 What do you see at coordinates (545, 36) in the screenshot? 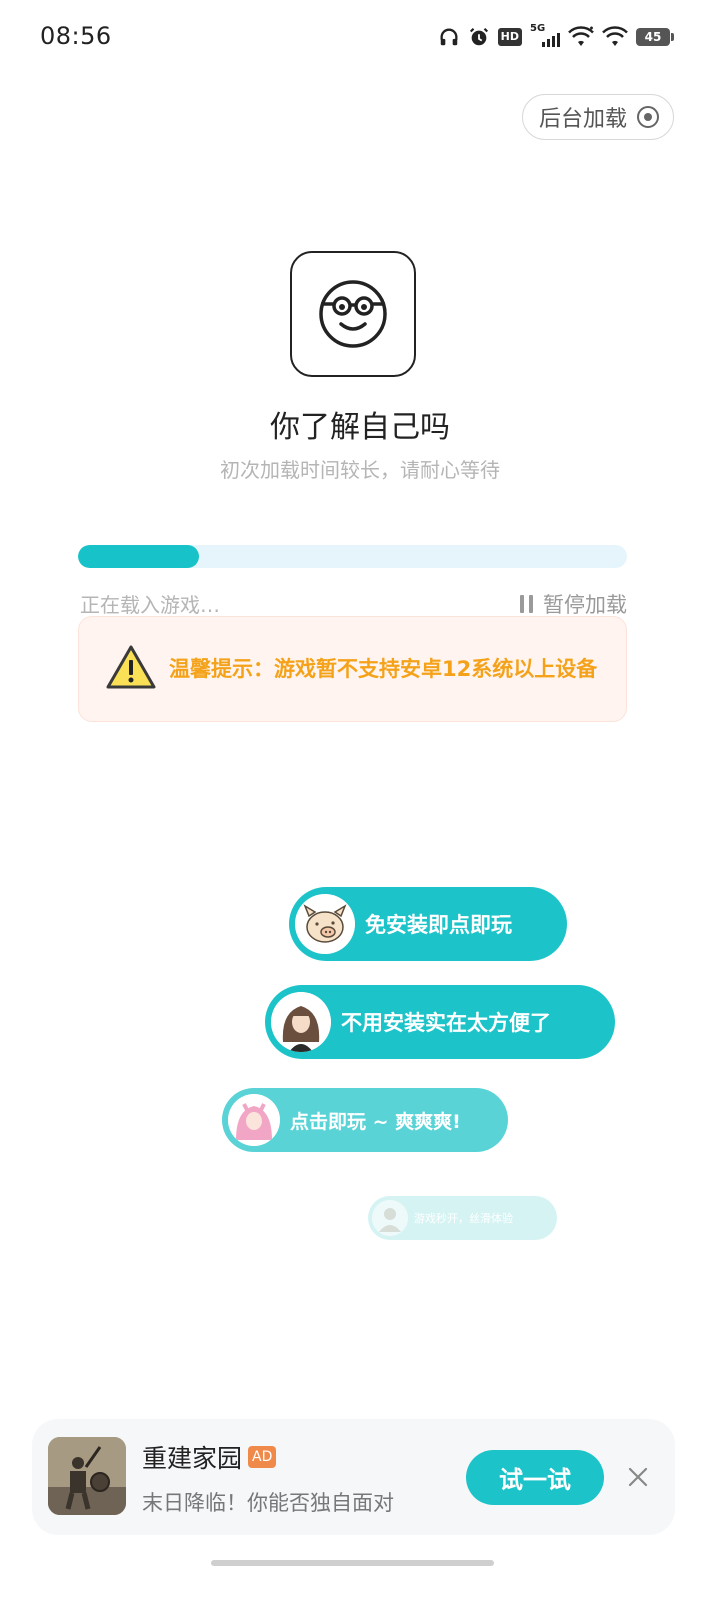
I see `5g-signal-icon: 5G` at bounding box center [545, 36].